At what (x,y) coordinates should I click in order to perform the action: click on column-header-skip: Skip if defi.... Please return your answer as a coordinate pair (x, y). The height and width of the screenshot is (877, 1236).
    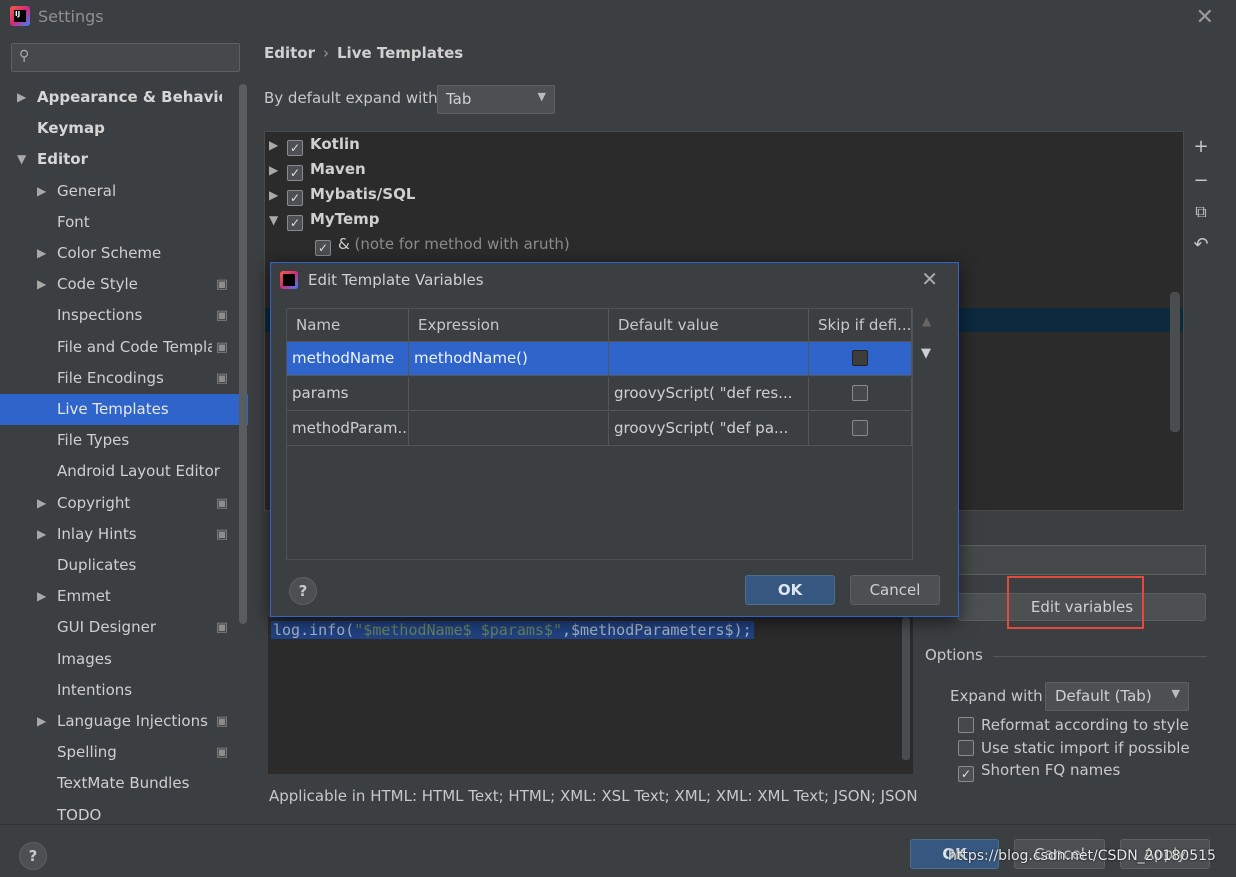
    Looking at the image, I should click on (860, 325).